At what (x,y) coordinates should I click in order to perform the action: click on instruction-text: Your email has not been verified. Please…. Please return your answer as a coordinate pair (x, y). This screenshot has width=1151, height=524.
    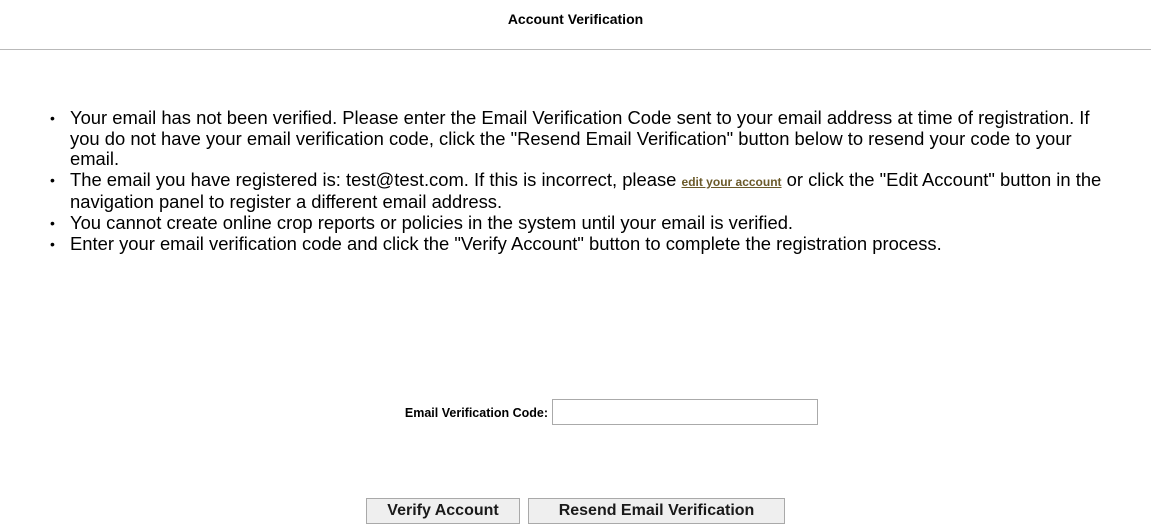
    Looking at the image, I should click on (580, 138).